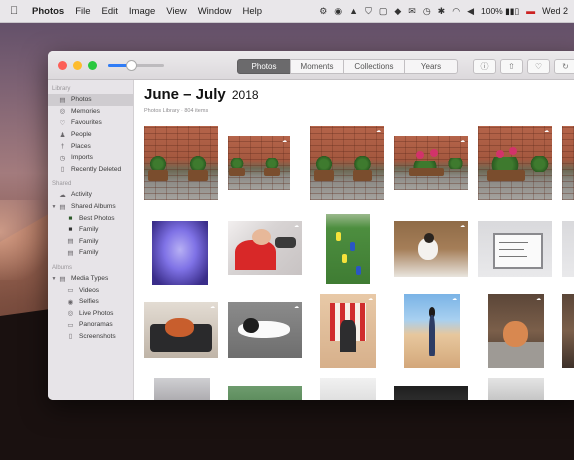 Image resolution: width=574 pixels, height=460 pixels. I want to click on sidebar-item-family-2: ▤ Family, so click(90, 242).